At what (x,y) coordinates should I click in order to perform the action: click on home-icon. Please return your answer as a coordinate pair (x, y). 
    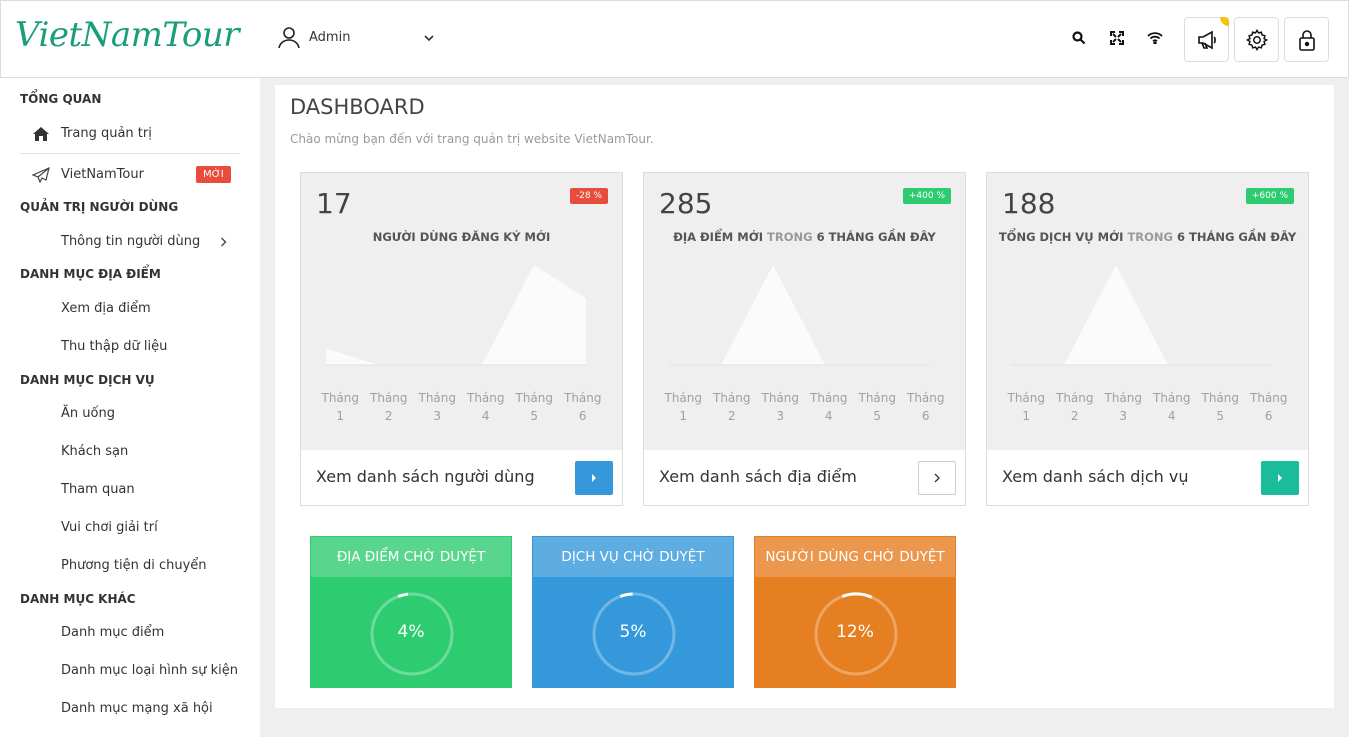
    Looking at the image, I should click on (41, 134).